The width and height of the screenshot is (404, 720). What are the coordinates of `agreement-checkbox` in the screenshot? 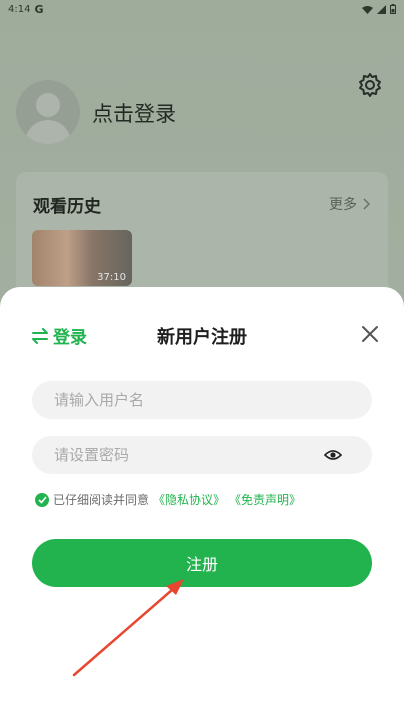 It's located at (42, 499).